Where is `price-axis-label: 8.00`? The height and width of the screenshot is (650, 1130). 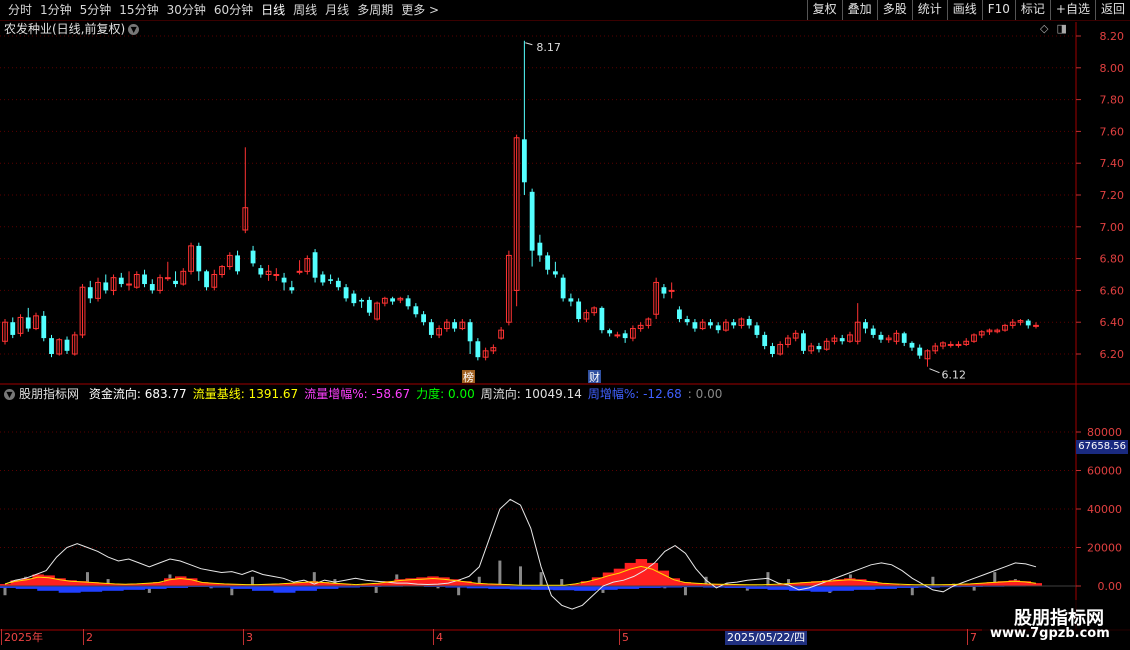 price-axis-label: 8.00 is located at coordinates (1112, 68).